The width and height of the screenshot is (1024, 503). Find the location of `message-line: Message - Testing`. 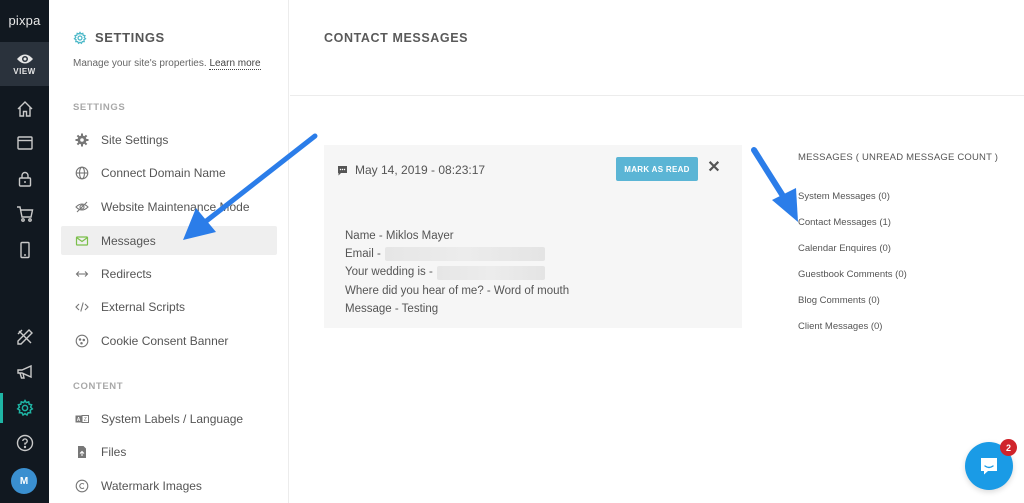

message-line: Message - Testing is located at coordinates (392, 308).